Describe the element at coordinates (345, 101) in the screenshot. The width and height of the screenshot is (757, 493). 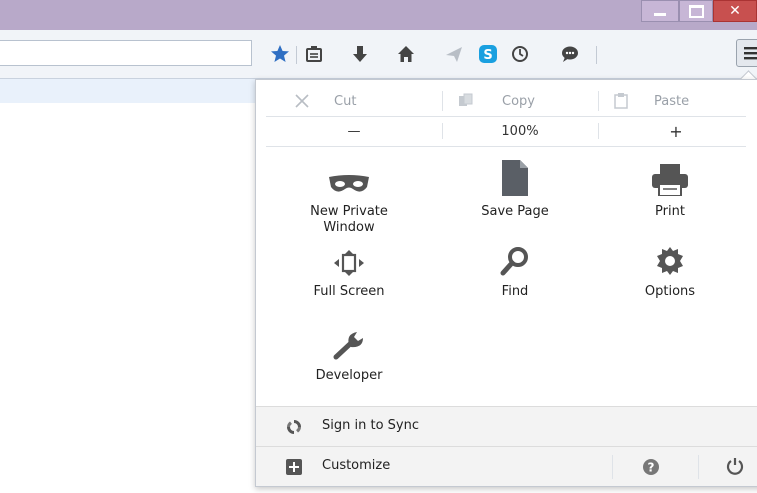
I see `cut-label: Cut` at that location.